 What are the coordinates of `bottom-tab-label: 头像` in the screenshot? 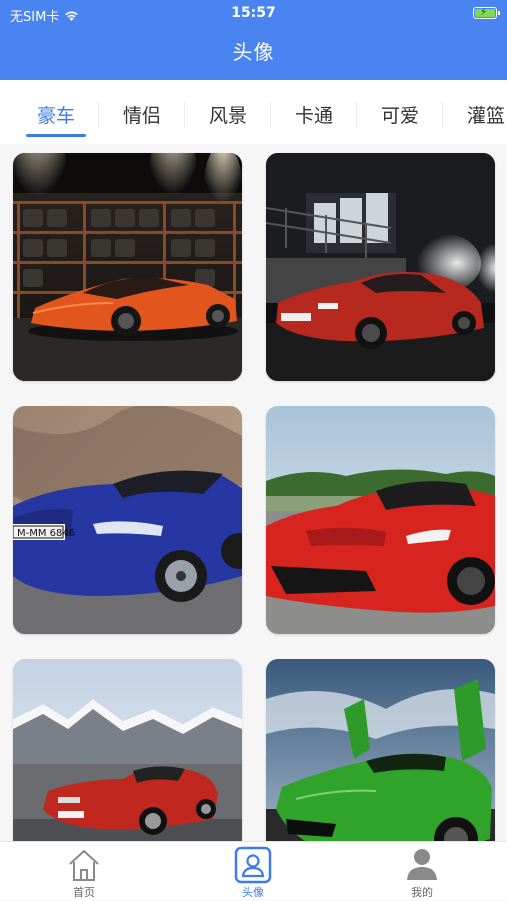 It's located at (253, 892).